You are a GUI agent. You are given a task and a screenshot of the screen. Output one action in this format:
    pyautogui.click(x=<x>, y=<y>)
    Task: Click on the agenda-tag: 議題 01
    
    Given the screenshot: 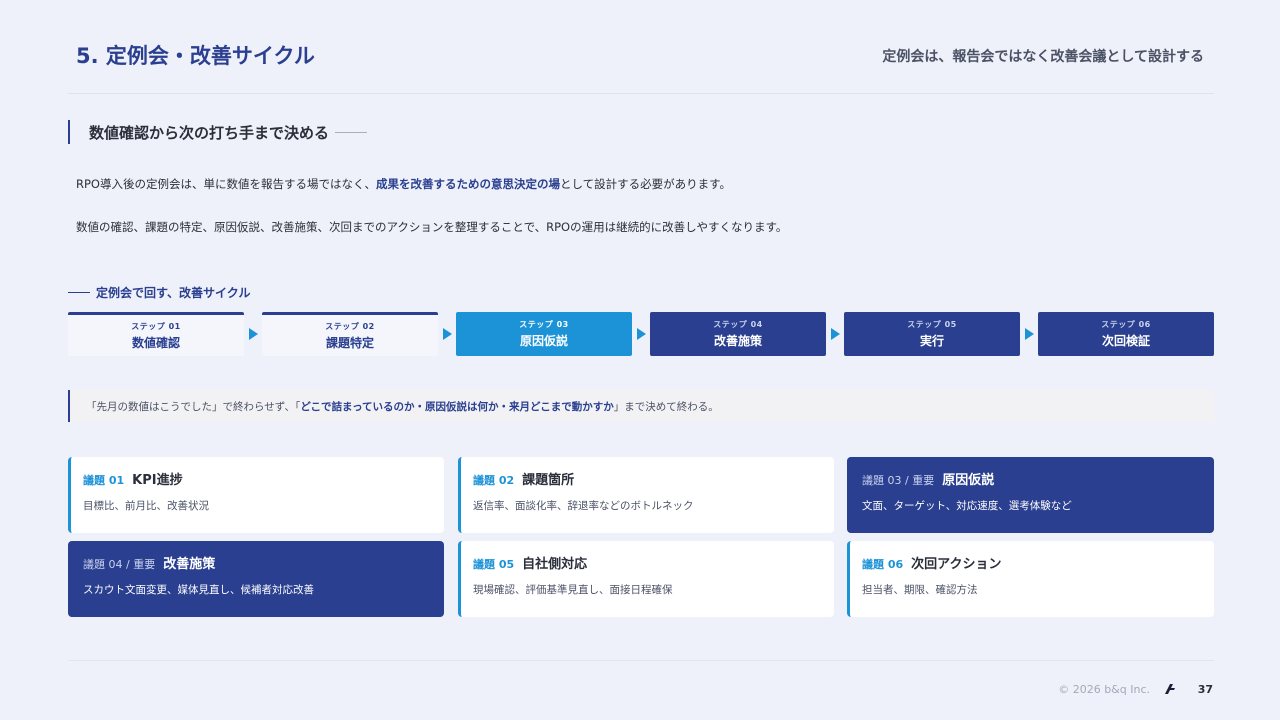 What is the action you would take?
    pyautogui.click(x=104, y=480)
    